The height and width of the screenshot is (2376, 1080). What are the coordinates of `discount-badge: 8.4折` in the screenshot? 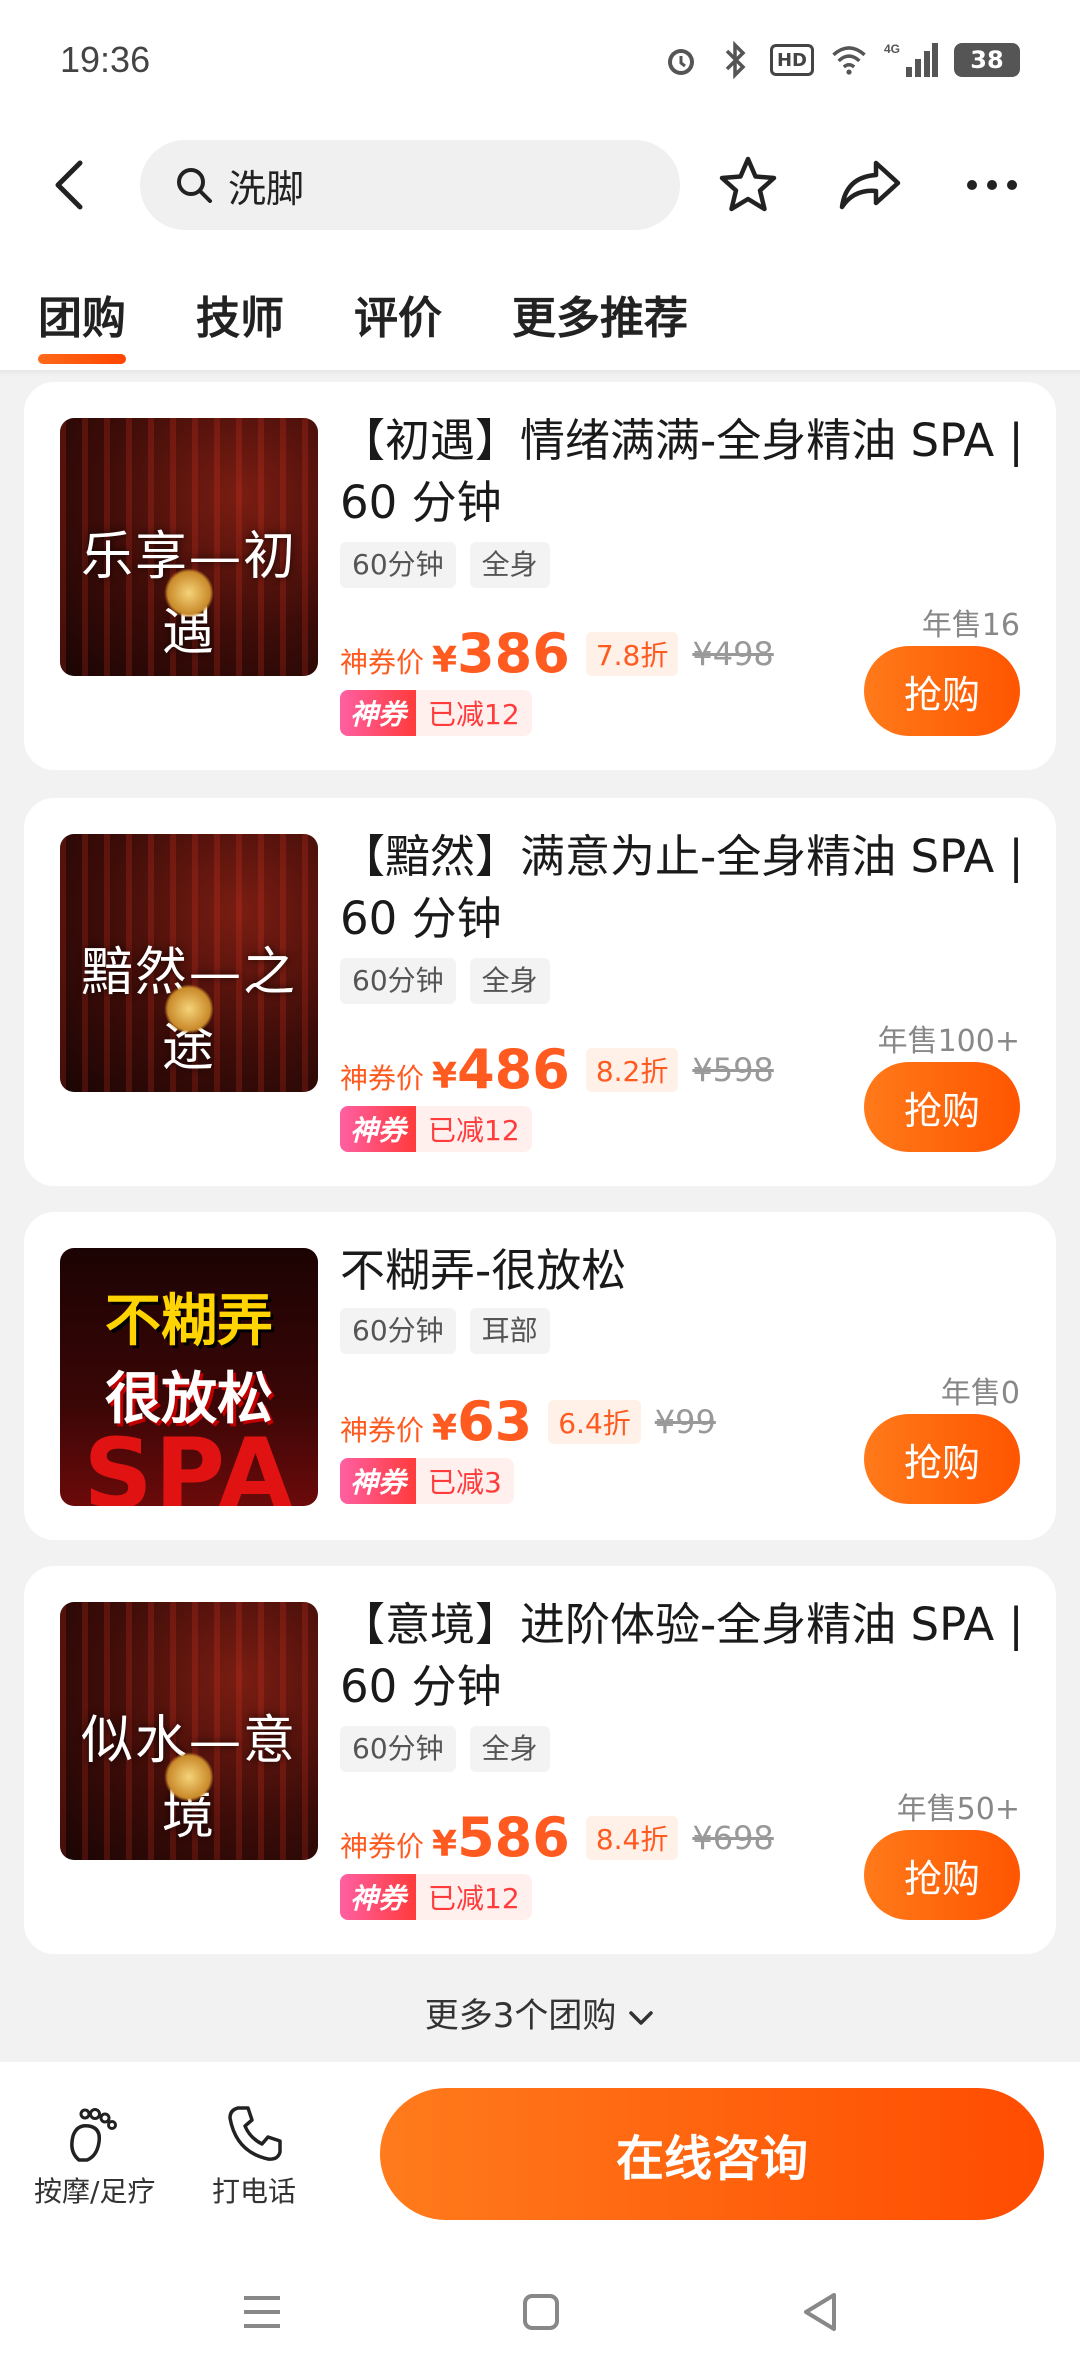 It's located at (632, 1837).